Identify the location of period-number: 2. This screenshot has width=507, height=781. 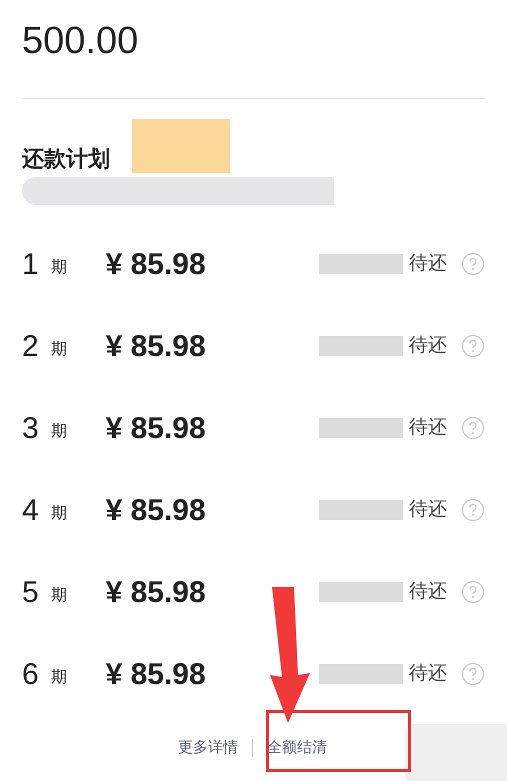
(31, 346).